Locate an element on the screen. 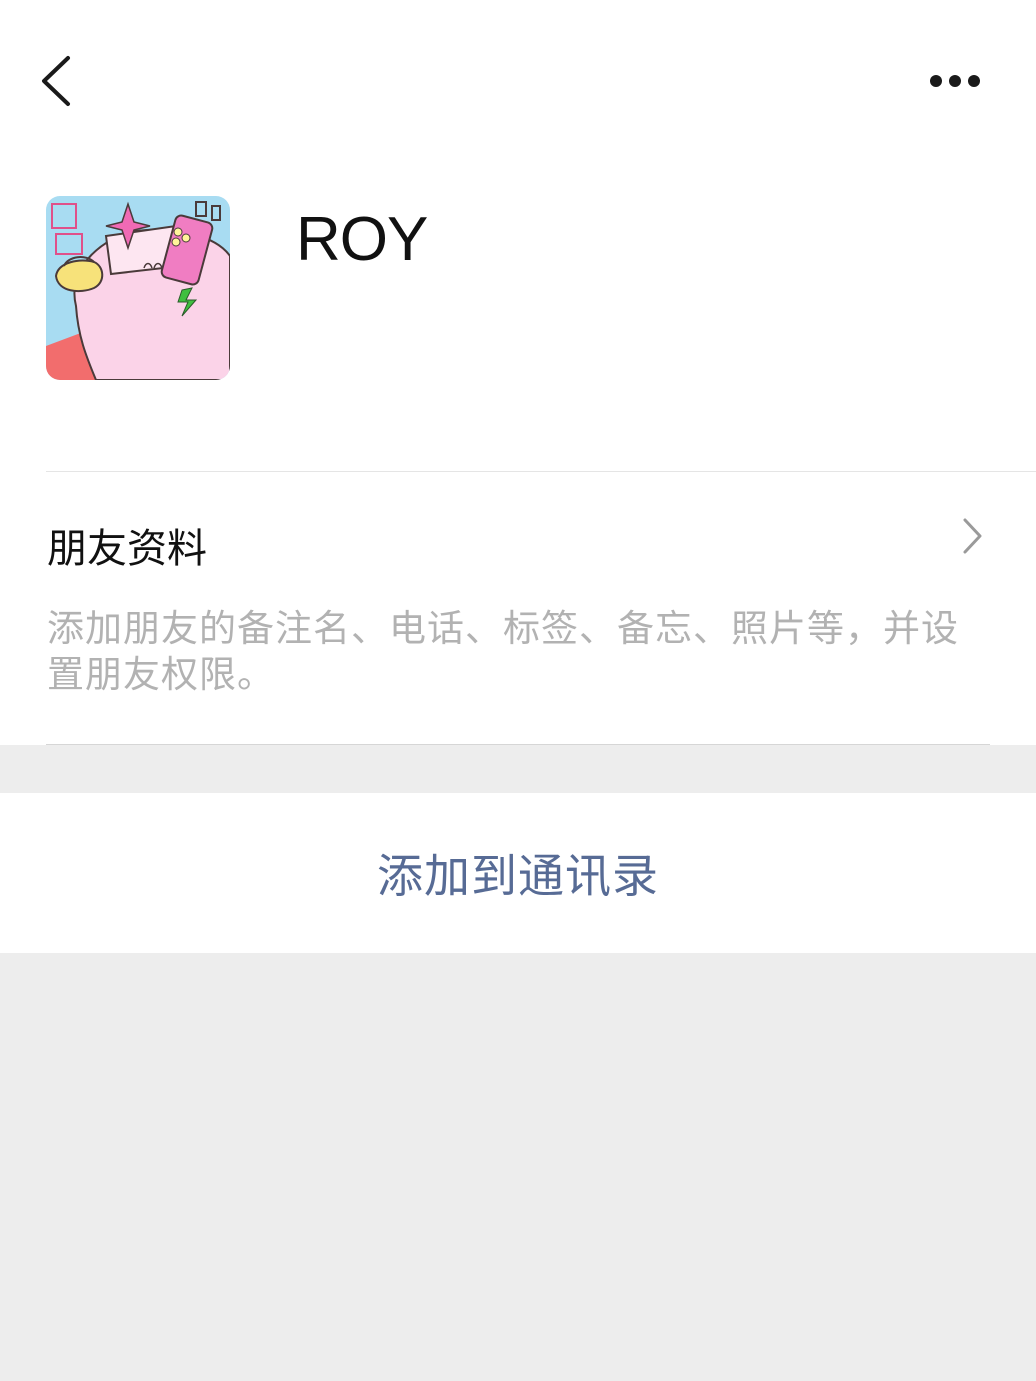 The height and width of the screenshot is (1381, 1036). avatar is located at coordinates (138, 288).